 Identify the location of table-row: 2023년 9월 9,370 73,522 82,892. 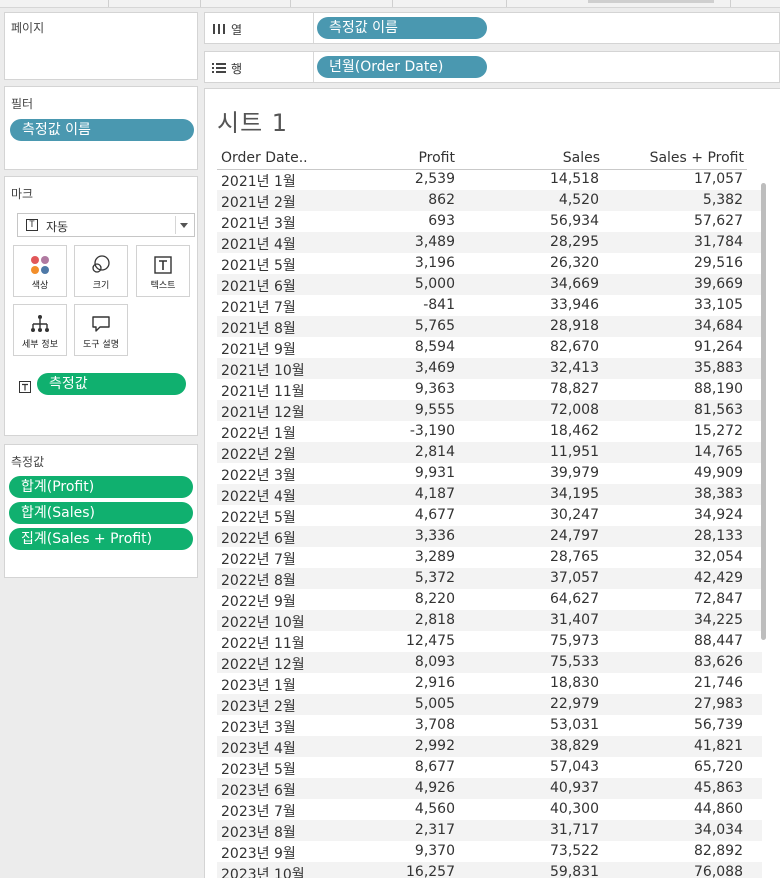
(489, 851).